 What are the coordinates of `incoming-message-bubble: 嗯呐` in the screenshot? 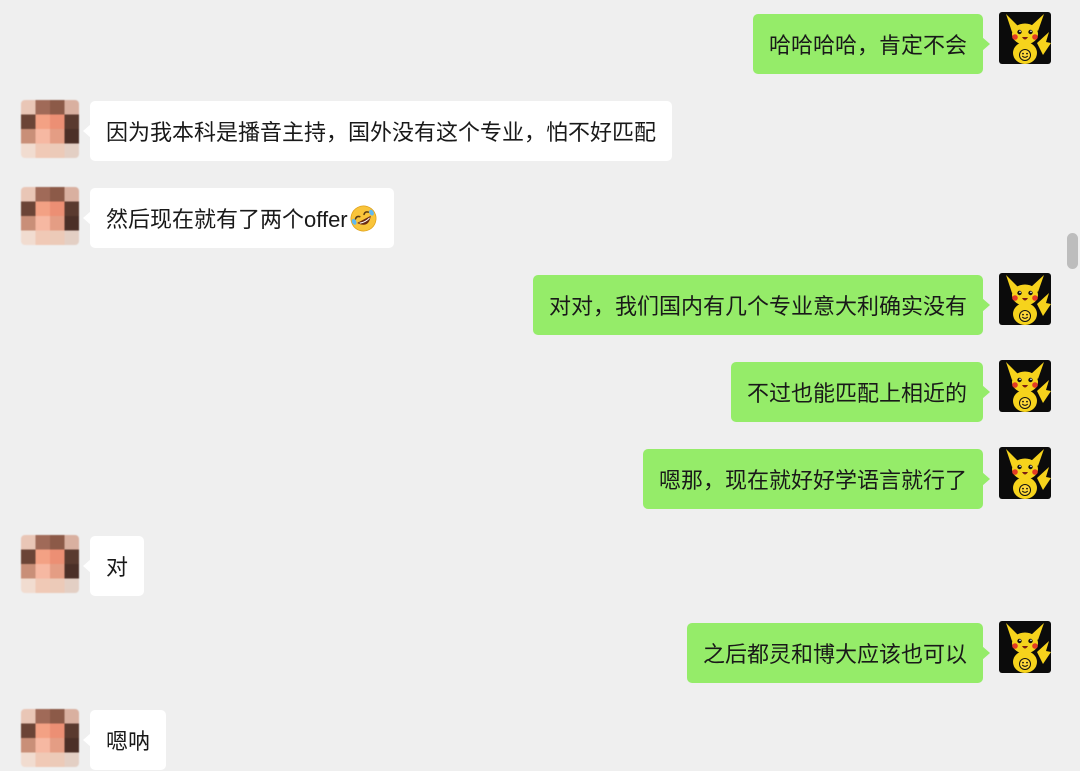 It's located at (124, 740).